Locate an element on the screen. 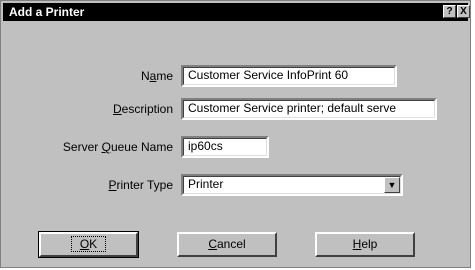  cancel-button-label: Cancel is located at coordinates (227, 244).